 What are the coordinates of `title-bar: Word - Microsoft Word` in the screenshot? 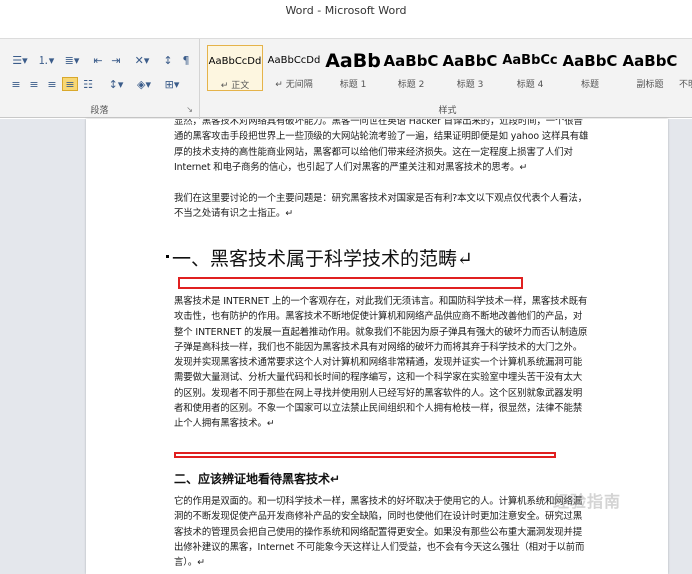 It's located at (346, 13).